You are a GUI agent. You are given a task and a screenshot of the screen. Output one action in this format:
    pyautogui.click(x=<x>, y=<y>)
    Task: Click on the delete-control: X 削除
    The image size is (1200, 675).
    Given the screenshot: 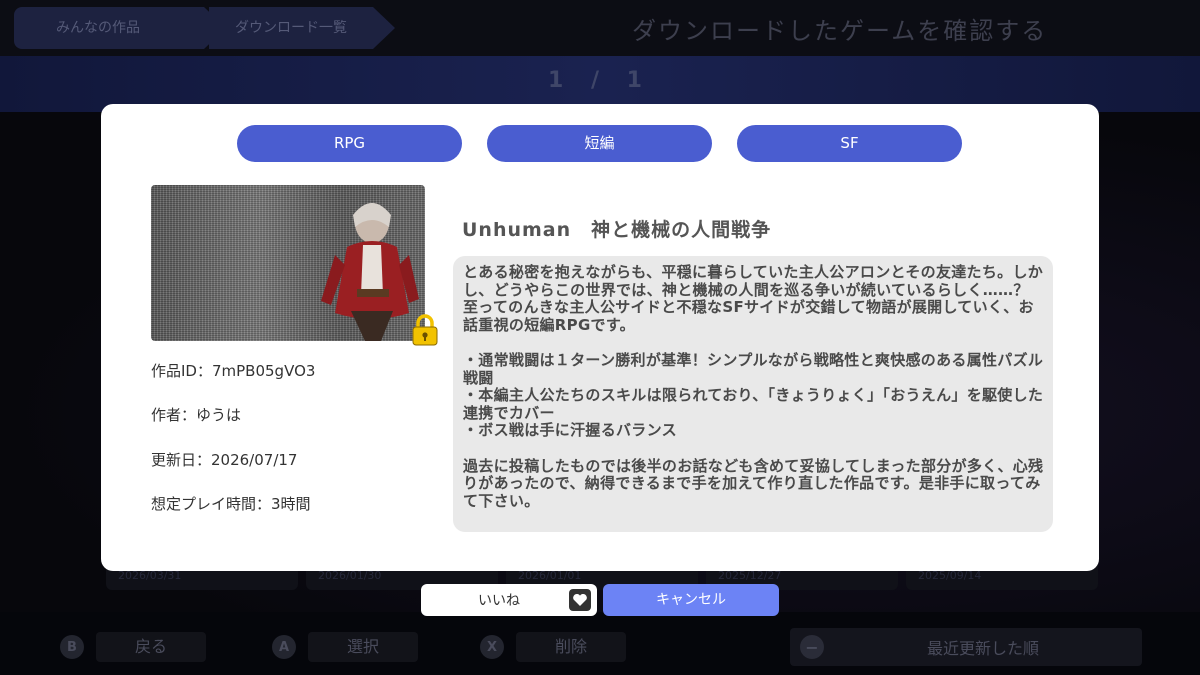 What is the action you would take?
    pyautogui.click(x=553, y=647)
    